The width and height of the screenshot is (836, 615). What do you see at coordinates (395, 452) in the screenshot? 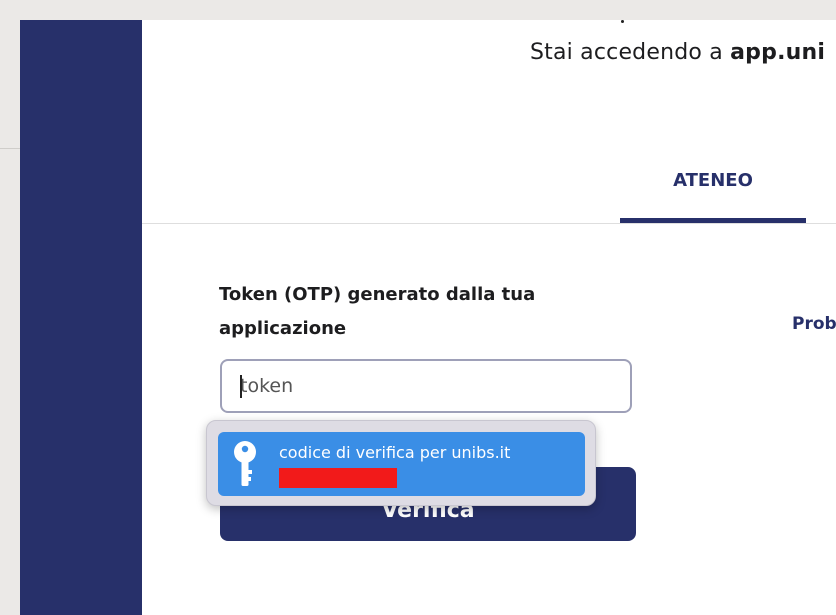
I see `autofill-suggestion-title: codice di verifica per unibs.it` at bounding box center [395, 452].